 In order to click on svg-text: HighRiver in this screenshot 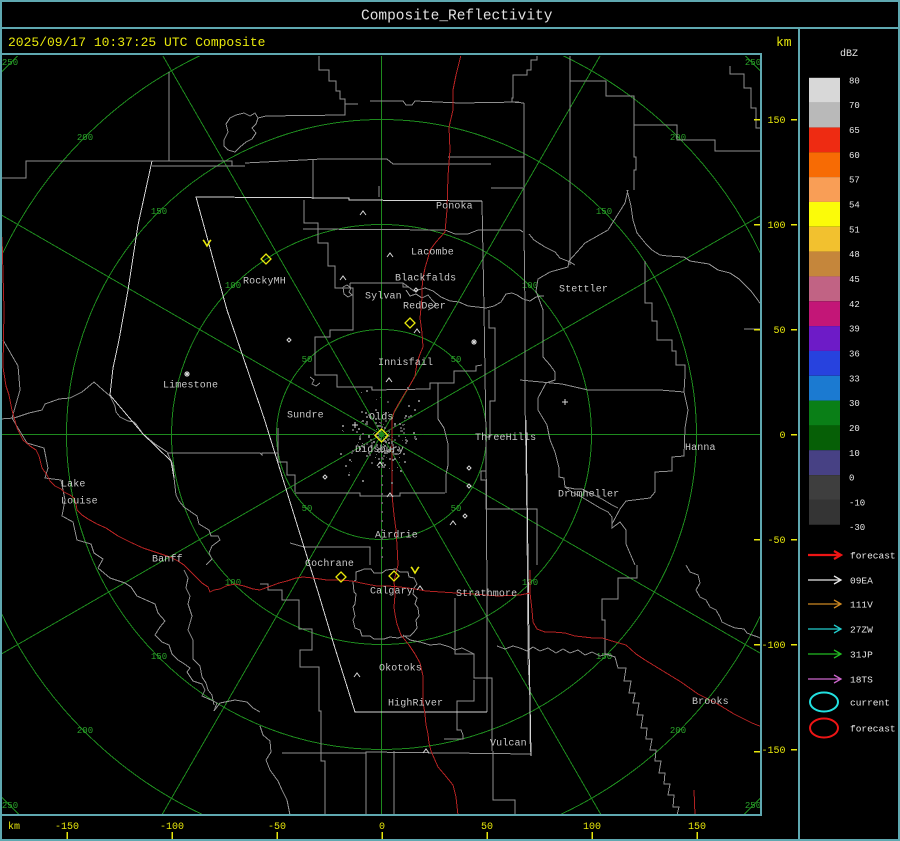, I will do `click(415, 704)`.